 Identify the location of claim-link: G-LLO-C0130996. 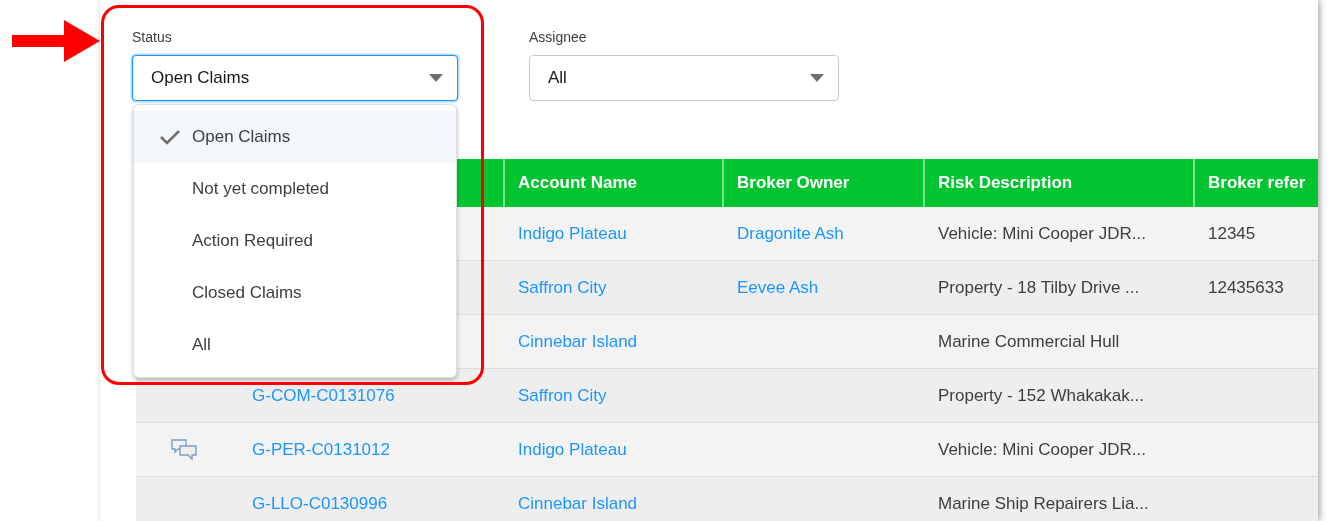
(320, 503).